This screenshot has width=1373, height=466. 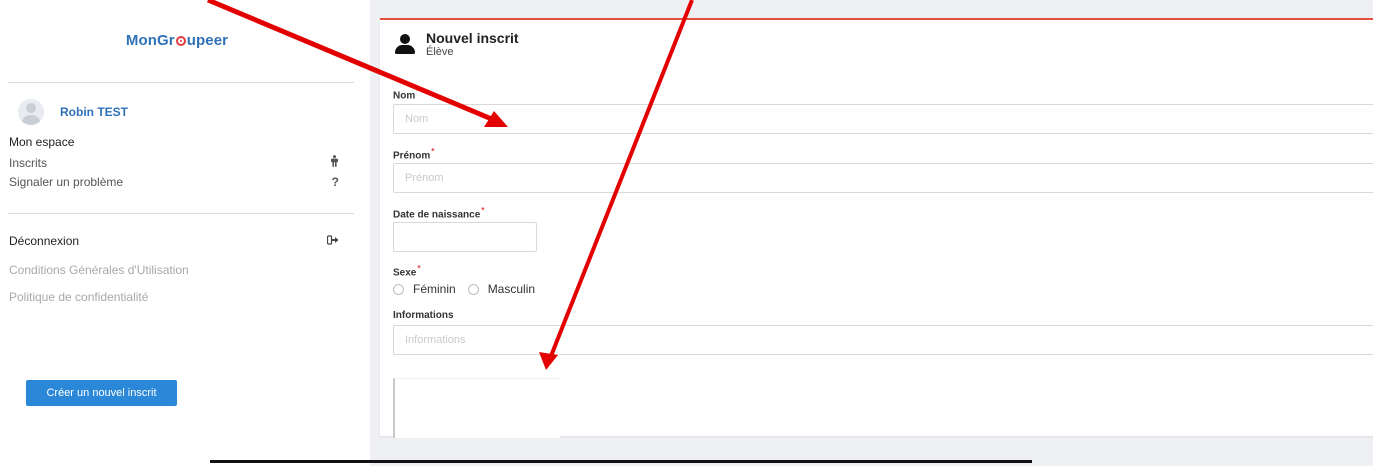 I want to click on masculin-radio, so click(x=473, y=289).